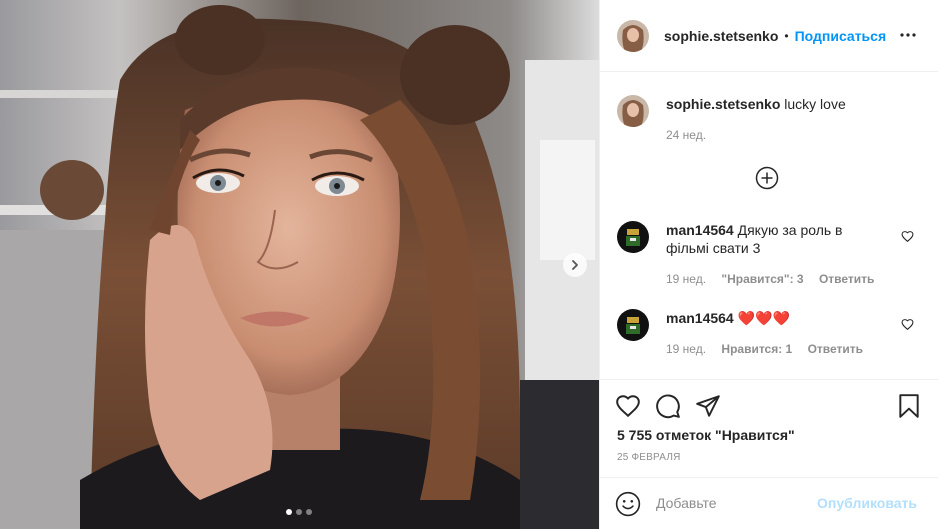 This screenshot has height=529, width=938. I want to click on more-options-button, so click(908, 35).